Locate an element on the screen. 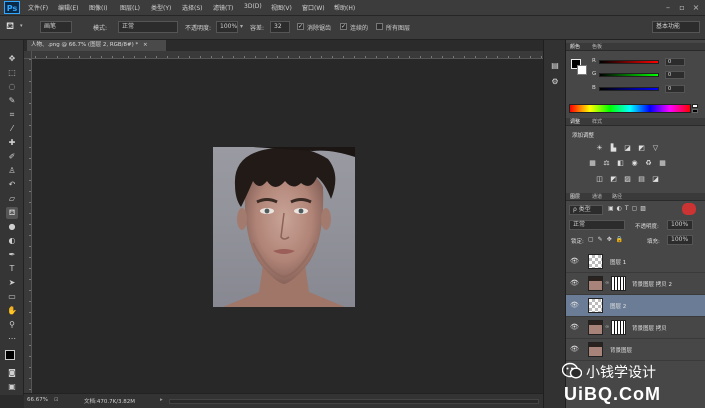  fill-input: 100% is located at coordinates (680, 240).